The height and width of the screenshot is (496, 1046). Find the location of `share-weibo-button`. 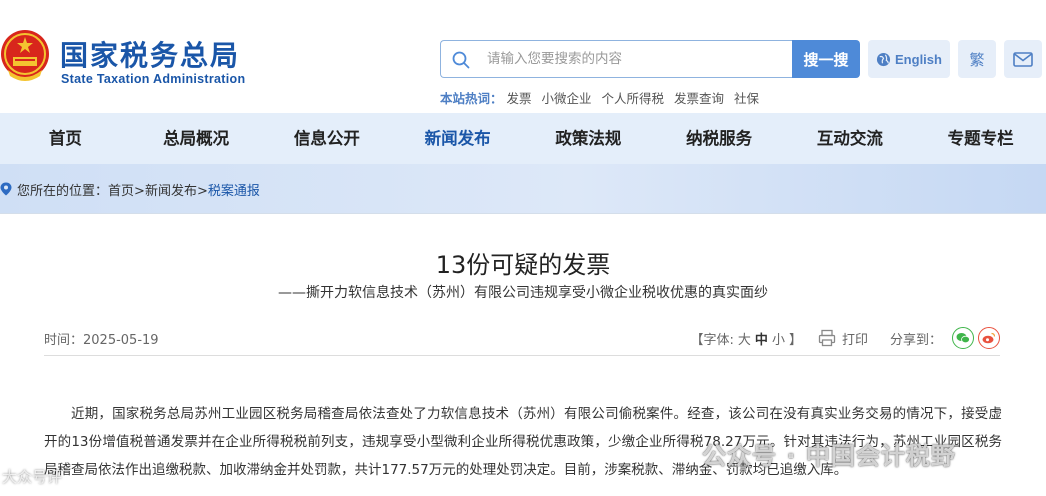

share-weibo-button is located at coordinates (989, 338).